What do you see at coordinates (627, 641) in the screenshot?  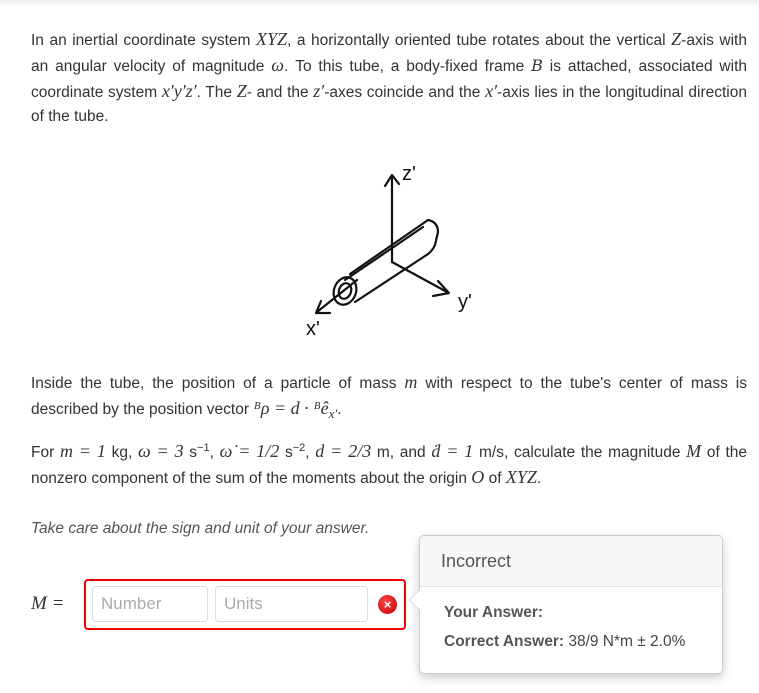 I see `correct-answer-value: 38/9 N*m ± 2.0%` at bounding box center [627, 641].